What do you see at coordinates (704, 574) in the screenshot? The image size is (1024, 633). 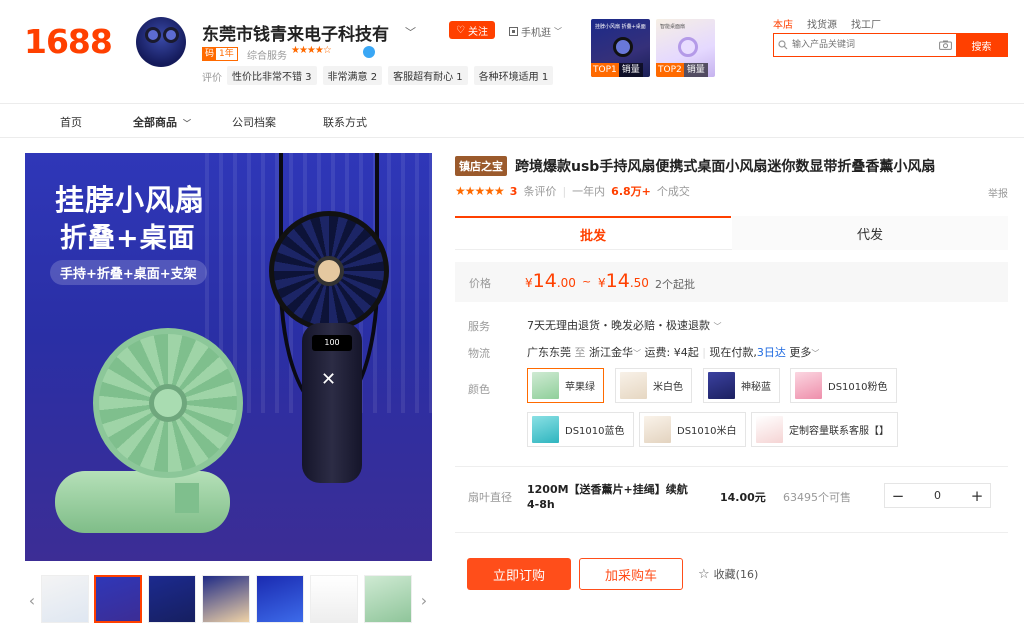 I see `star-icon: ☆` at bounding box center [704, 574].